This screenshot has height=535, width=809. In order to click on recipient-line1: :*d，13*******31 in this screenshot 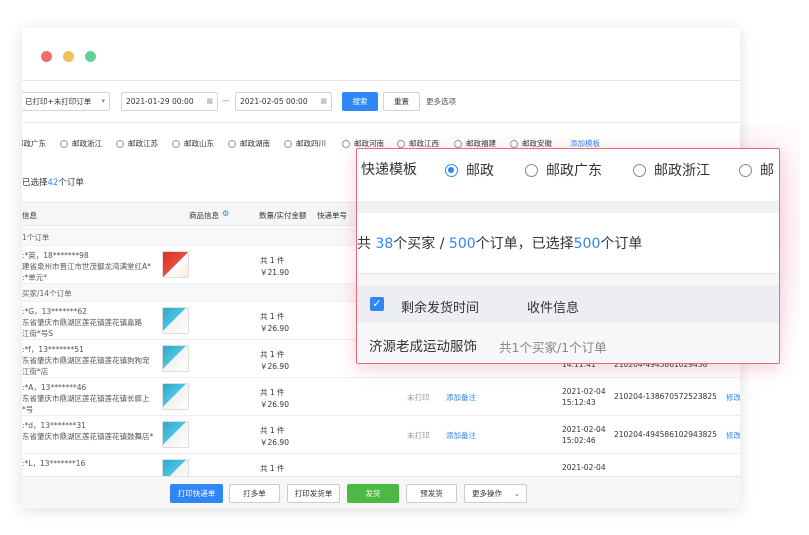, I will do `click(54, 425)`.